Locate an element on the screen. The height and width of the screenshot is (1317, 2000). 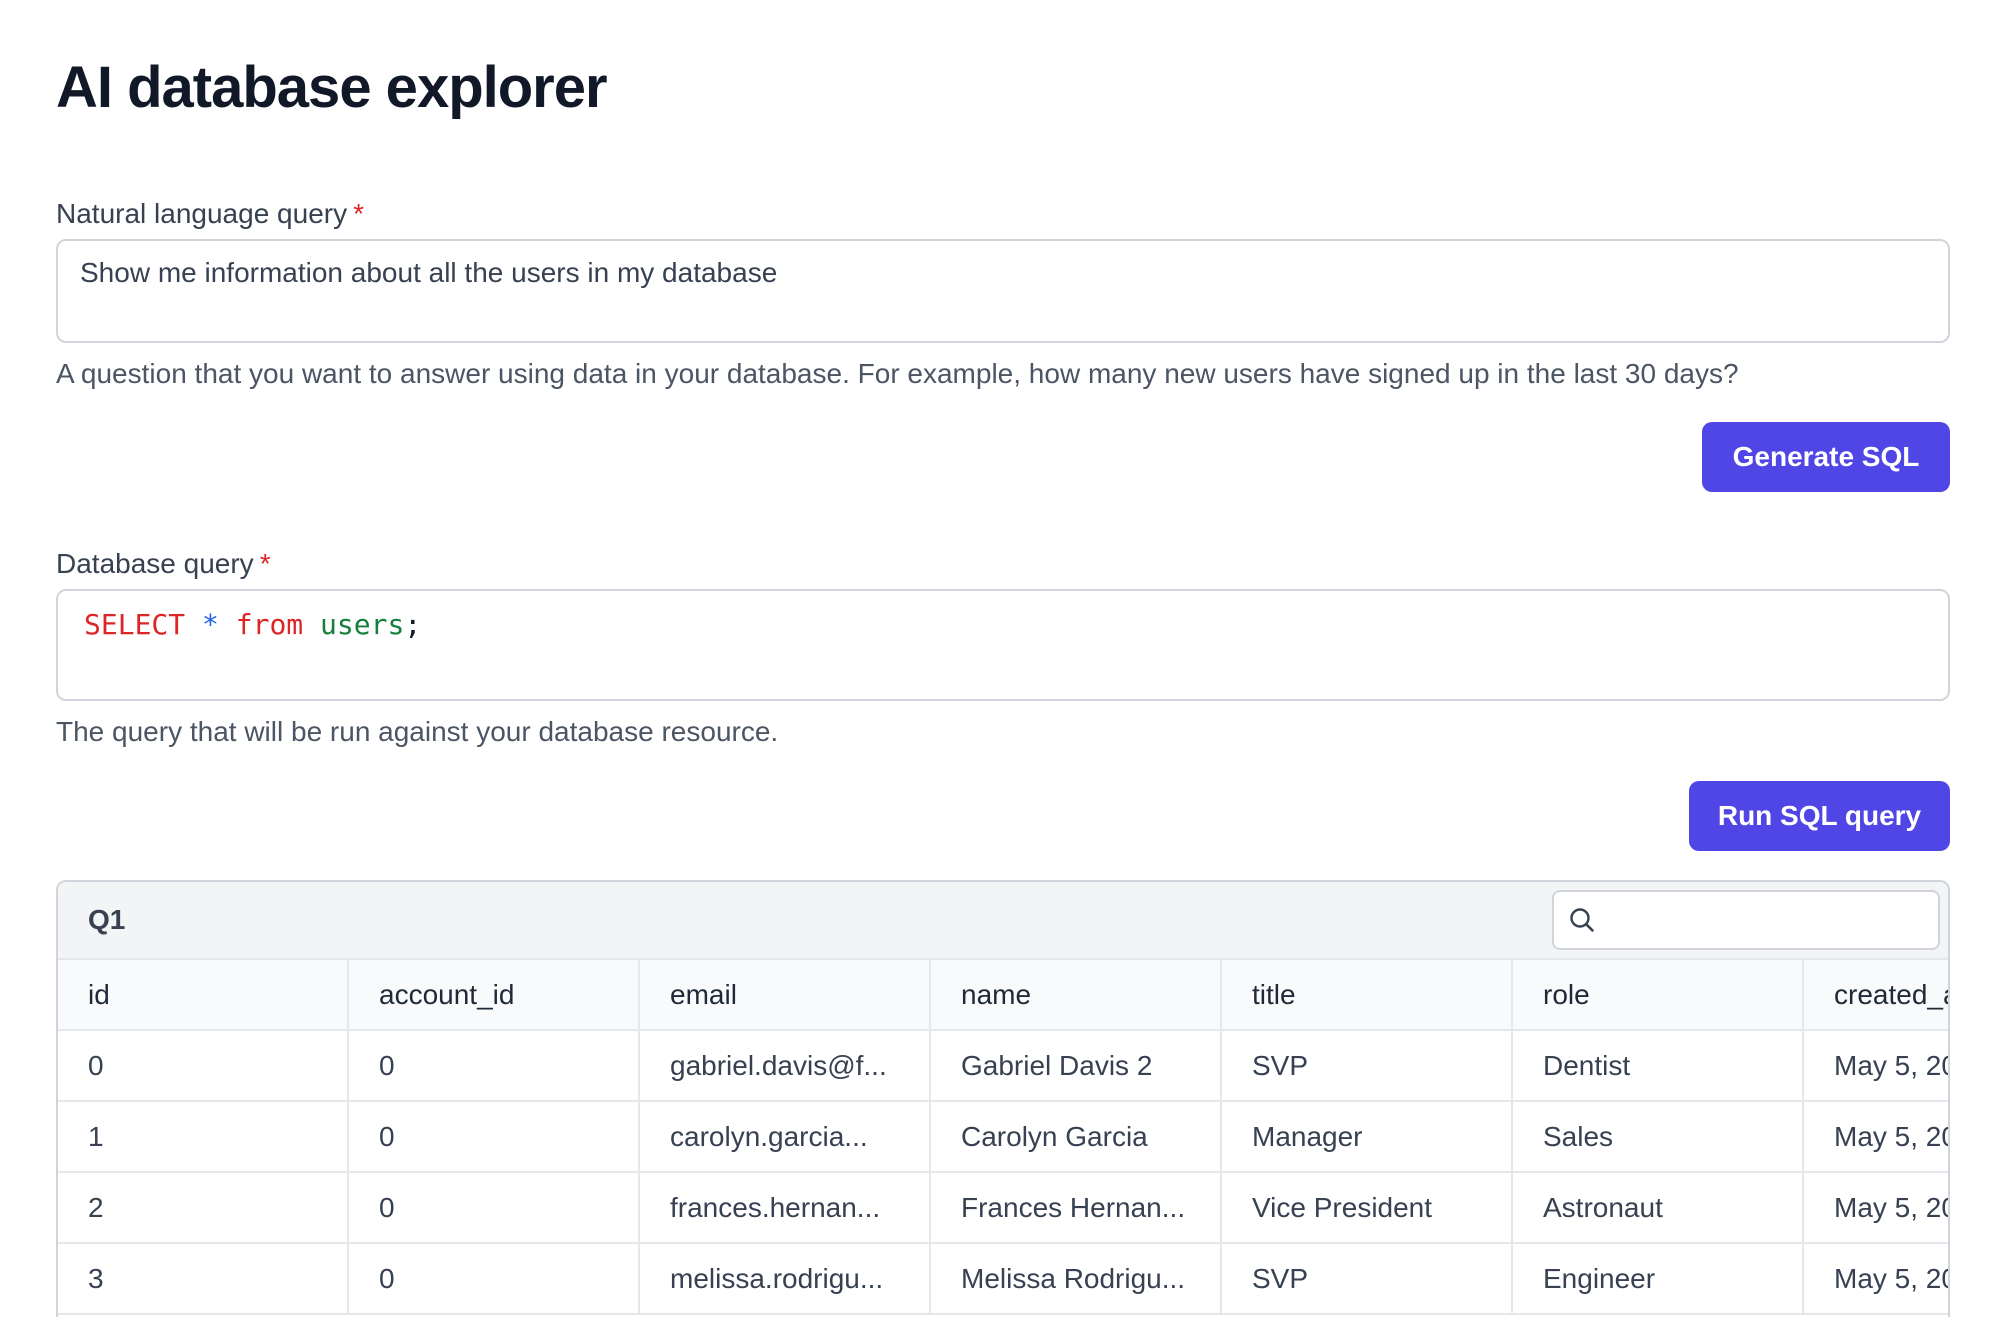
table-cell-id: 3 is located at coordinates (203, 1278).